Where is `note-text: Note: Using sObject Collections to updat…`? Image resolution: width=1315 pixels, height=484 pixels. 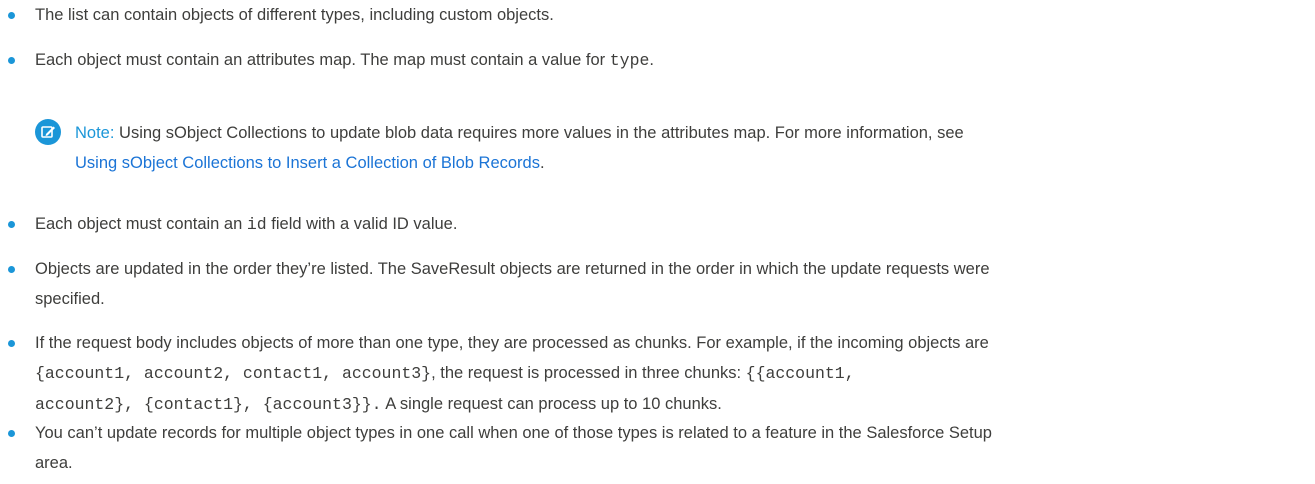 note-text: Note: Using sObject Collections to updat… is located at coordinates (519, 148).